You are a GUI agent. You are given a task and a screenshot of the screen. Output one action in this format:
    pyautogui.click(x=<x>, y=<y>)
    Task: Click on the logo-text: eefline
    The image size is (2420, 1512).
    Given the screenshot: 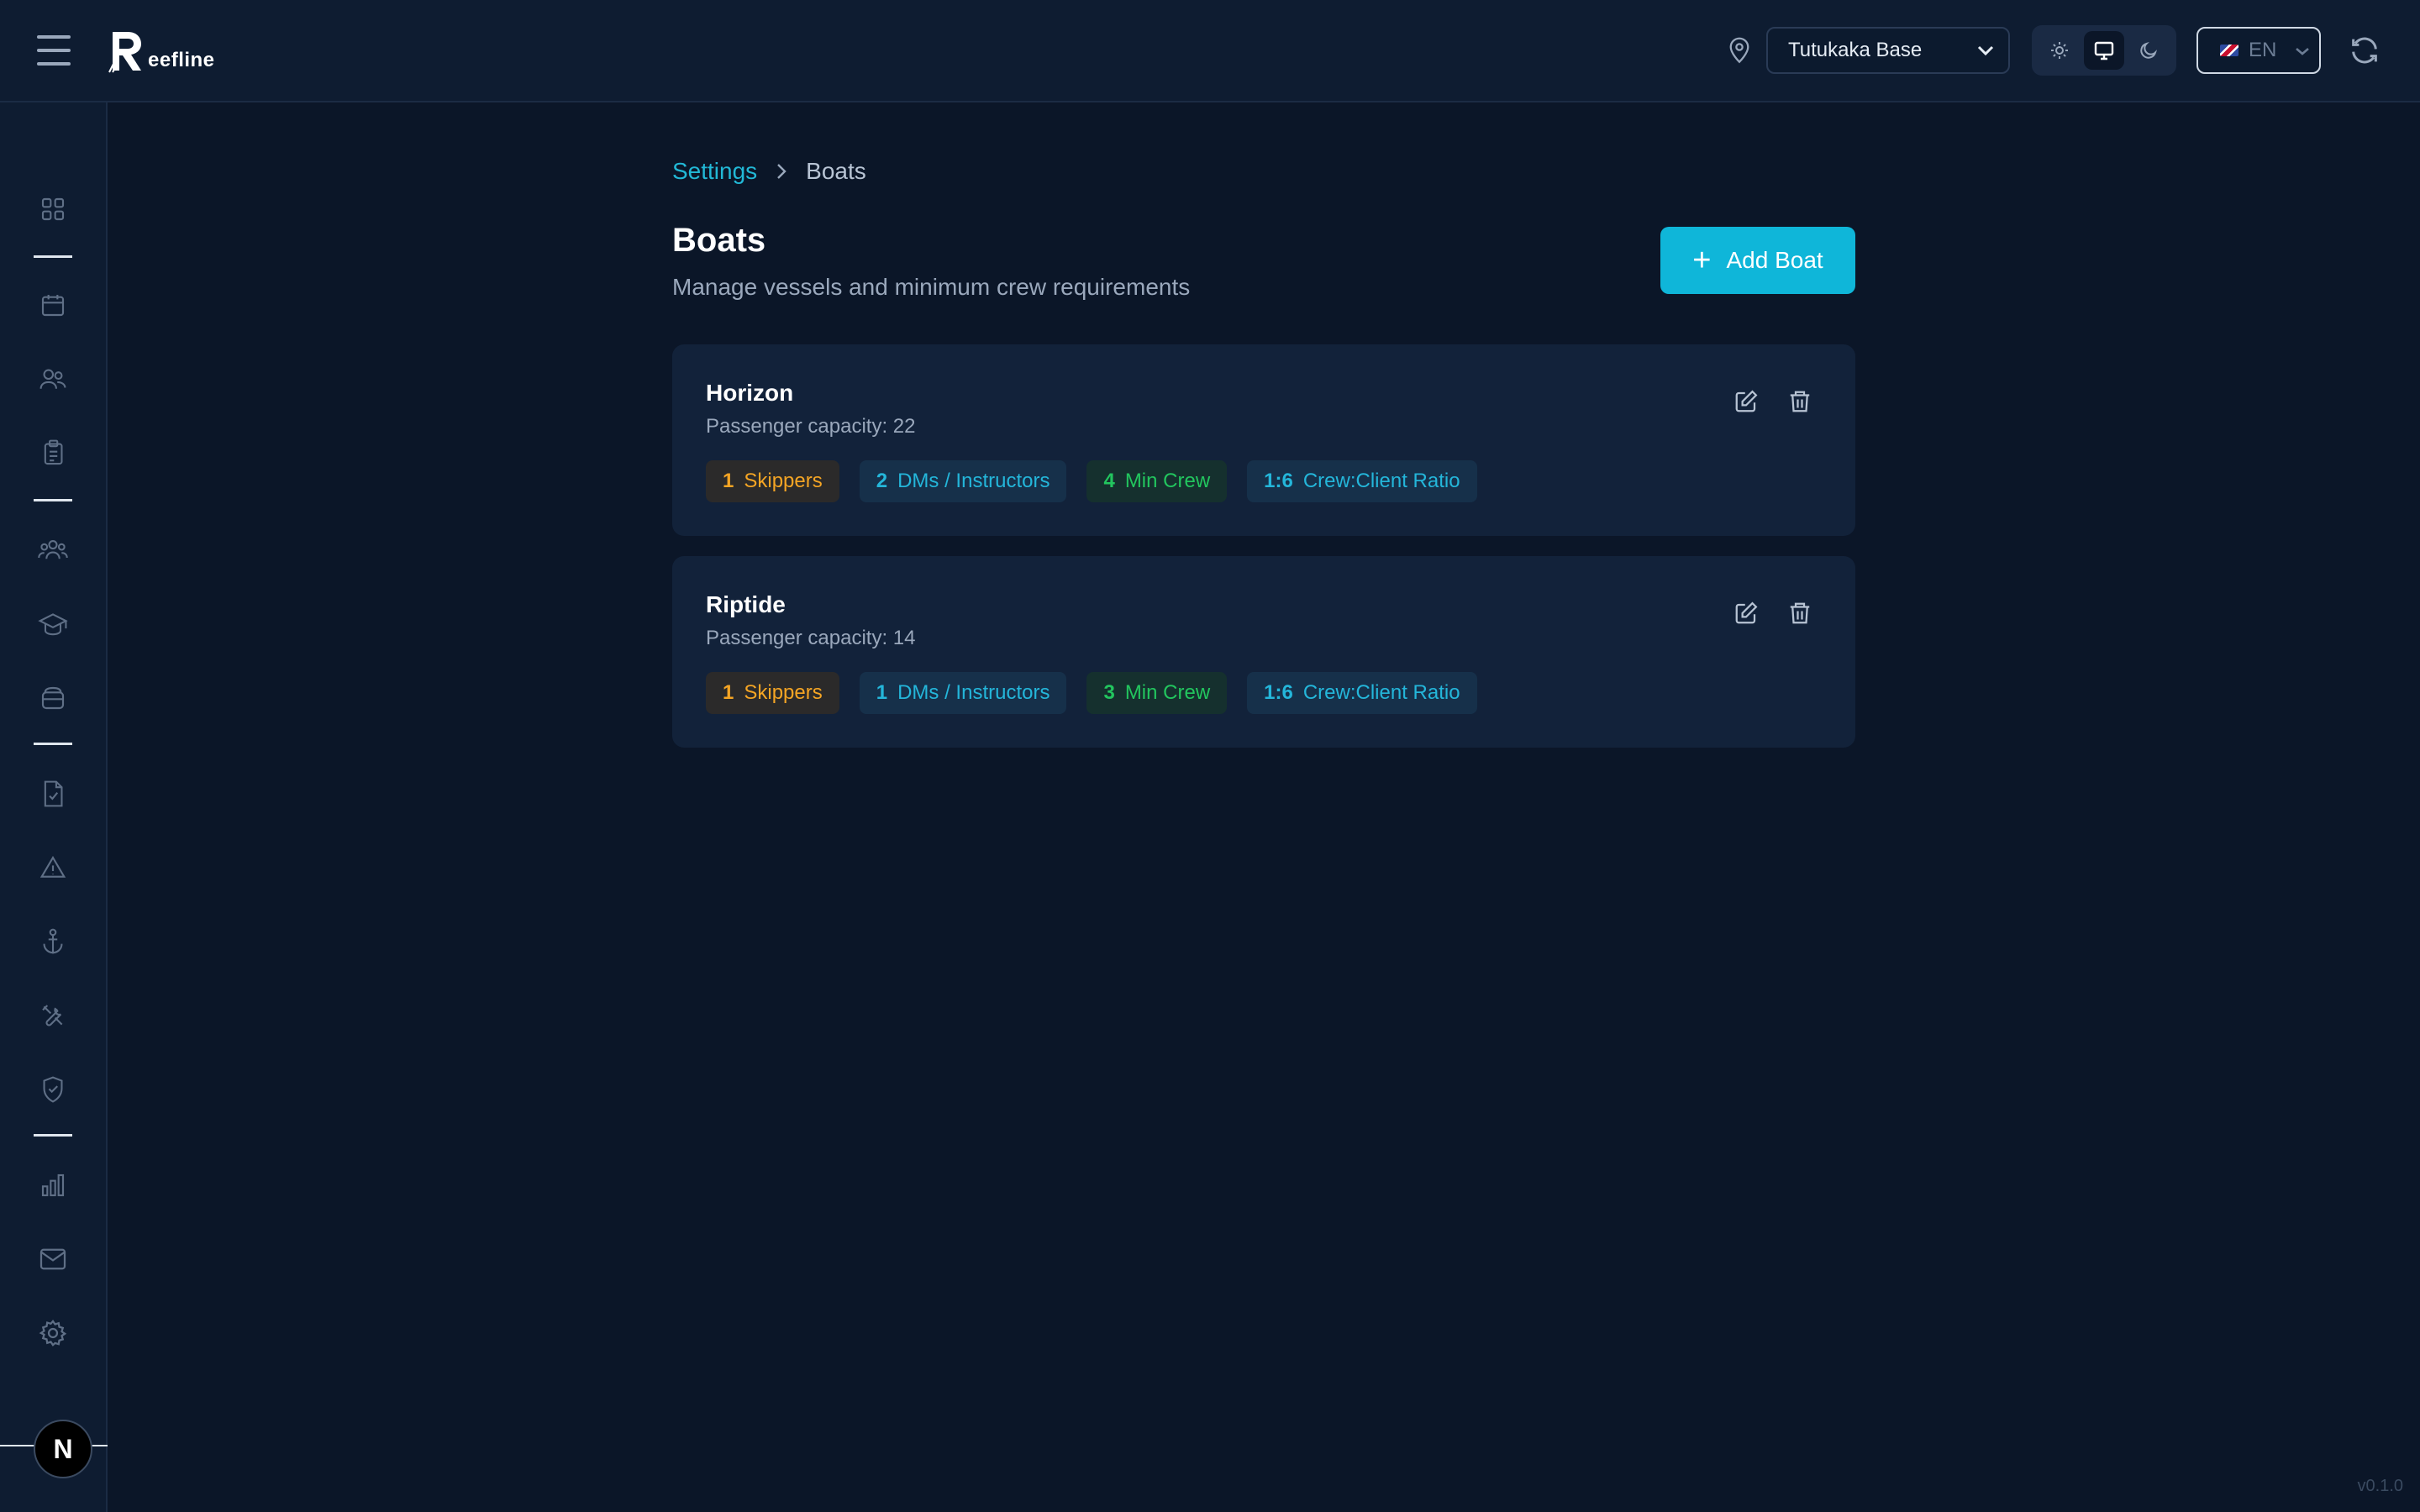 What is the action you would take?
    pyautogui.click(x=181, y=60)
    